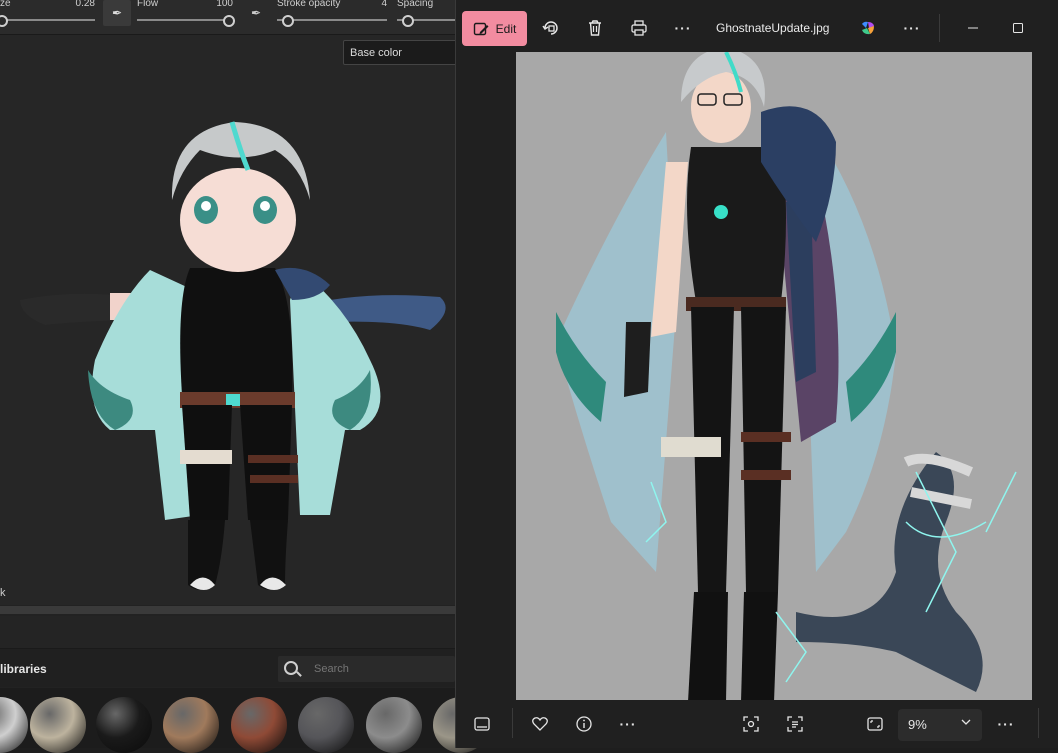 The width and height of the screenshot is (1058, 753). Describe the element at coordinates (58, 725) in the screenshot. I see `material-beige` at that location.